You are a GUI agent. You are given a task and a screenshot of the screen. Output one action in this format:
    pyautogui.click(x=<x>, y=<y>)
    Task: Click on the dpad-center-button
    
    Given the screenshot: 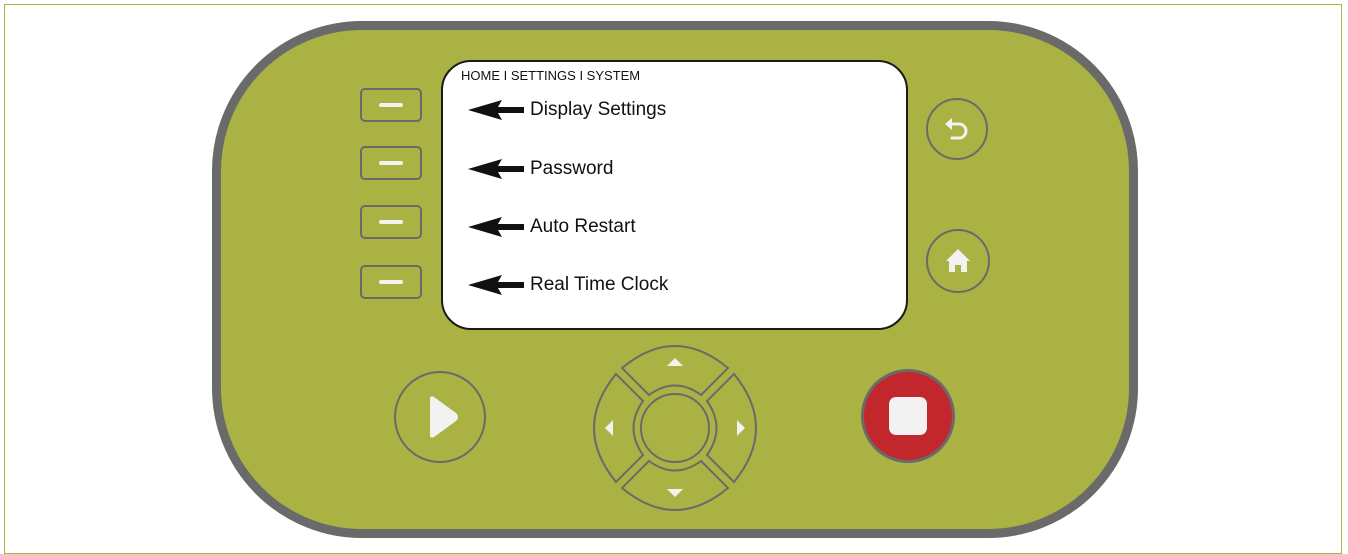 What is the action you would take?
    pyautogui.click(x=675, y=428)
    